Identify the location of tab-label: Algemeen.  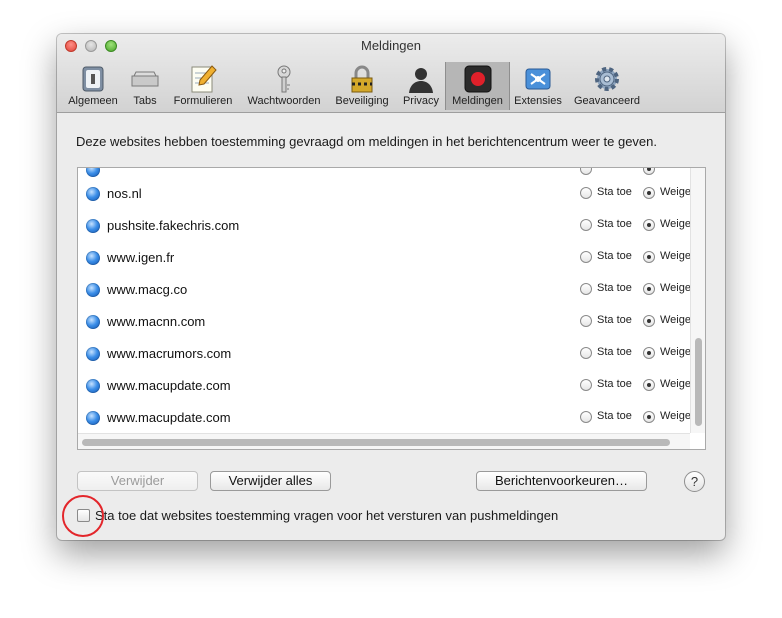
(93, 101).